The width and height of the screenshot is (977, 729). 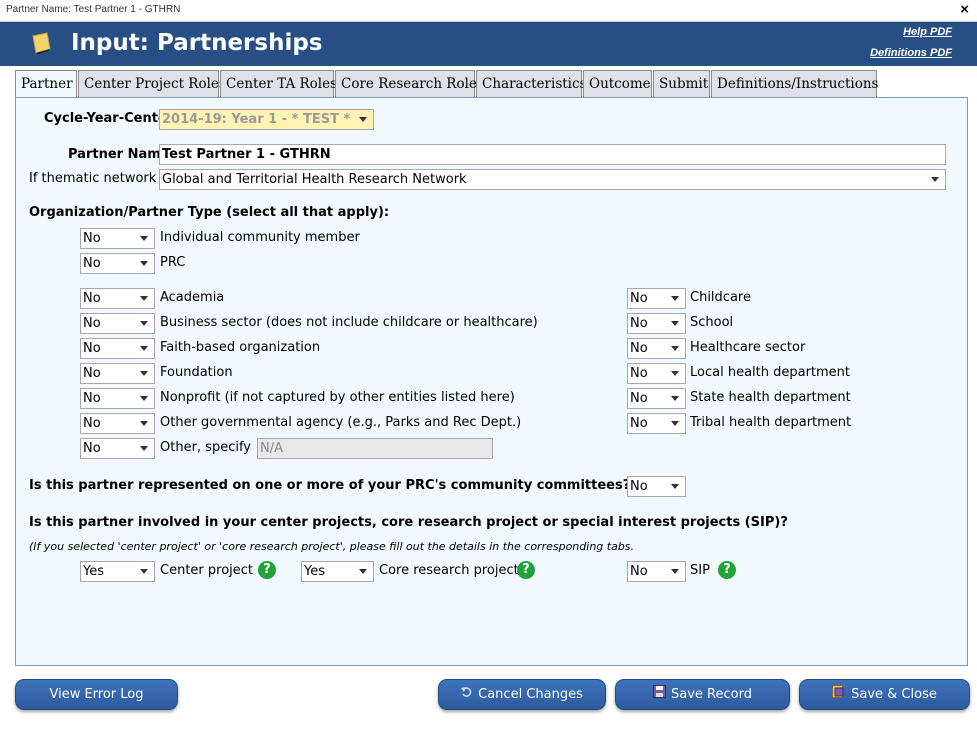 What do you see at coordinates (884, 694) in the screenshot?
I see `save-and-close-button: Save & Close` at bounding box center [884, 694].